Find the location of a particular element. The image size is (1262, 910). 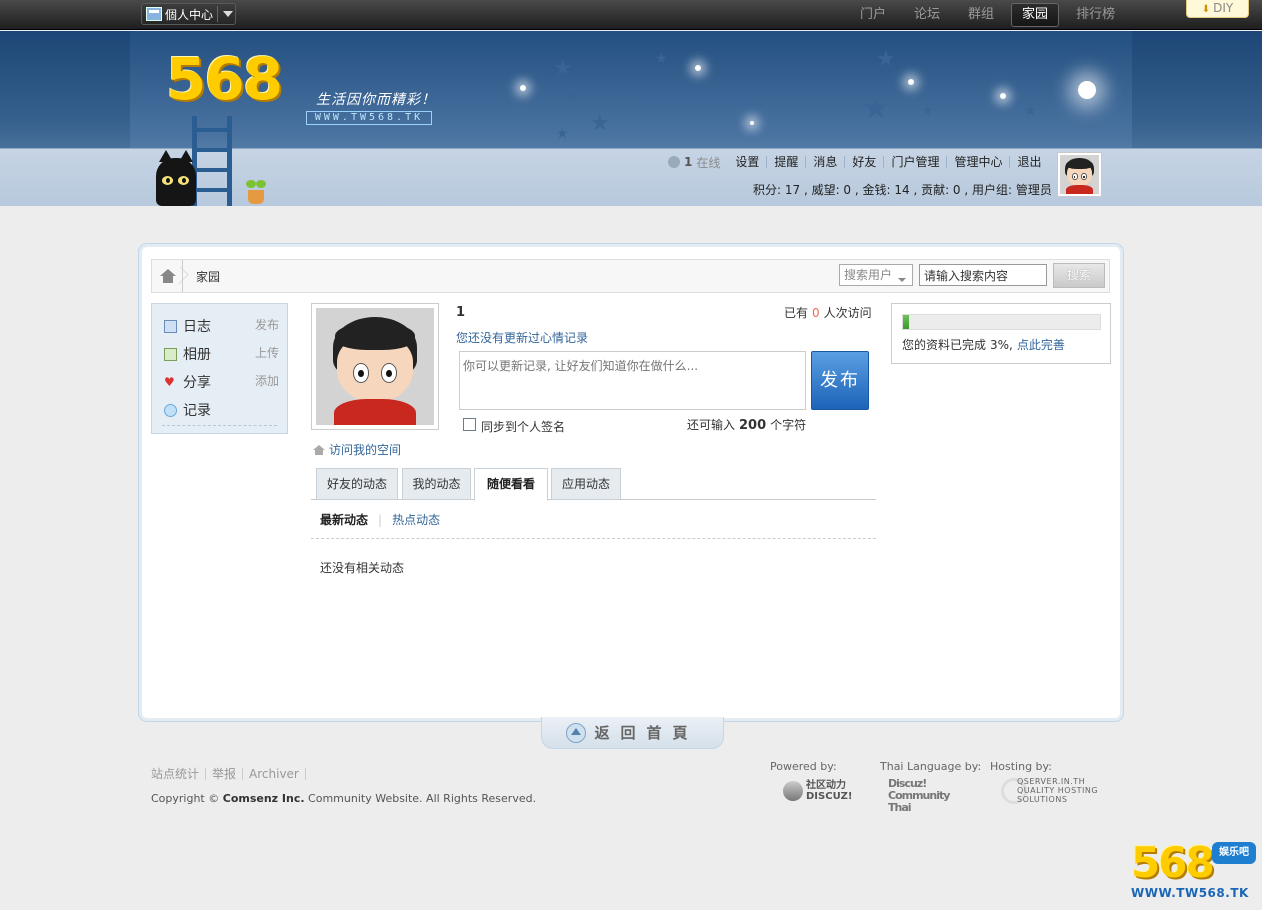

arrow-up-icon is located at coordinates (576, 732).